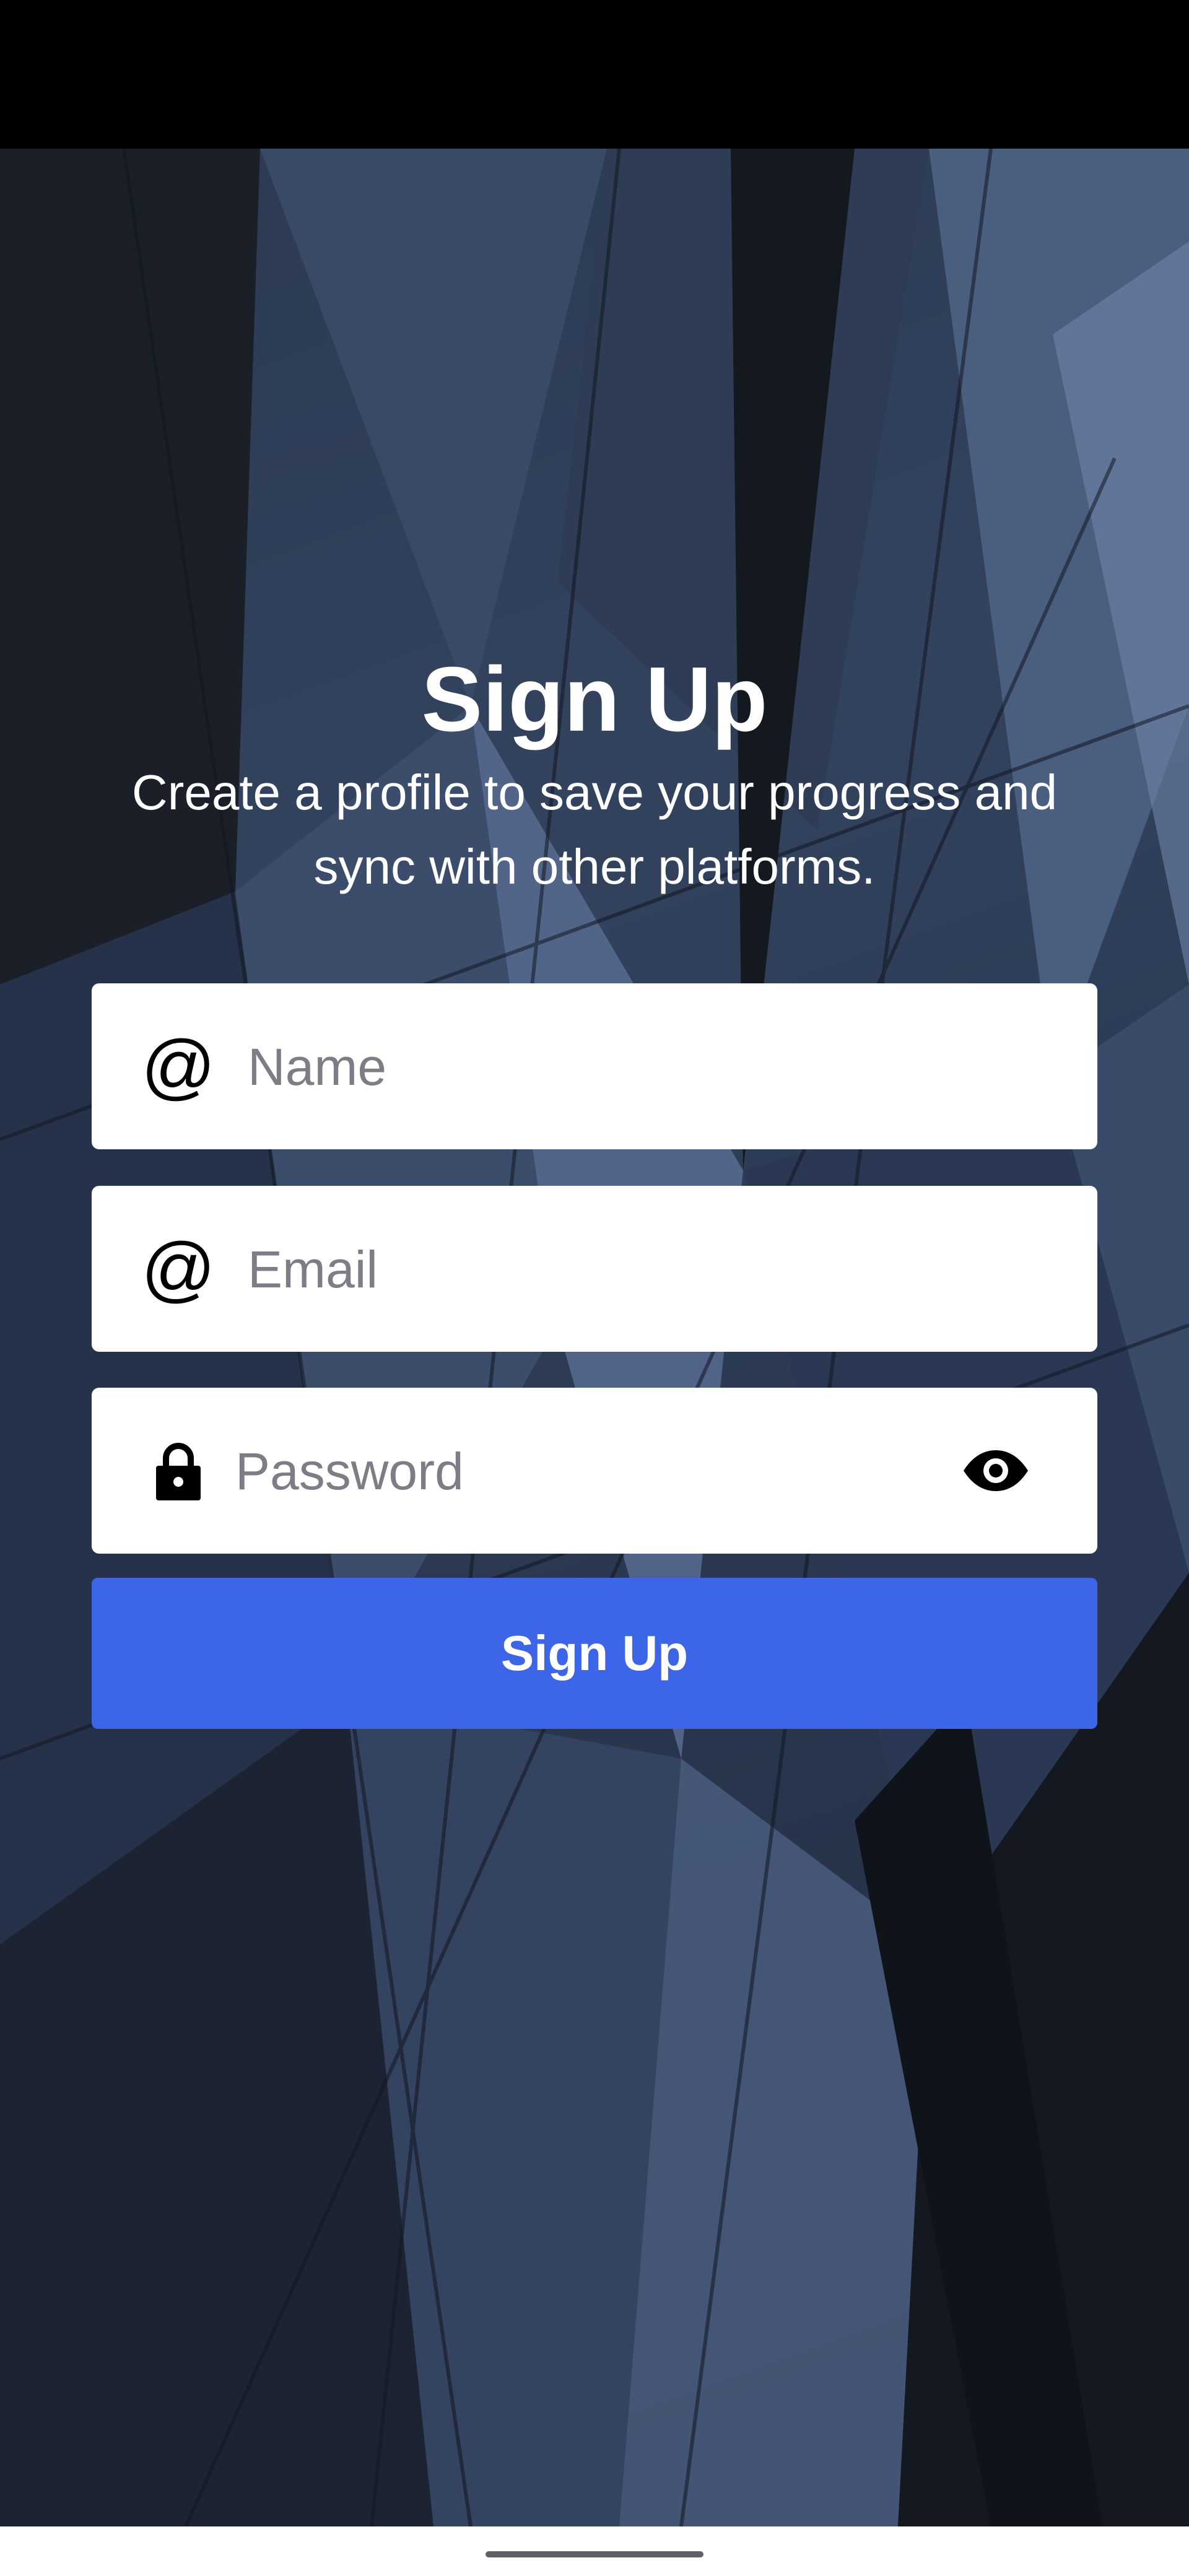  Describe the element at coordinates (995, 1471) in the screenshot. I see `eye-icon` at that location.